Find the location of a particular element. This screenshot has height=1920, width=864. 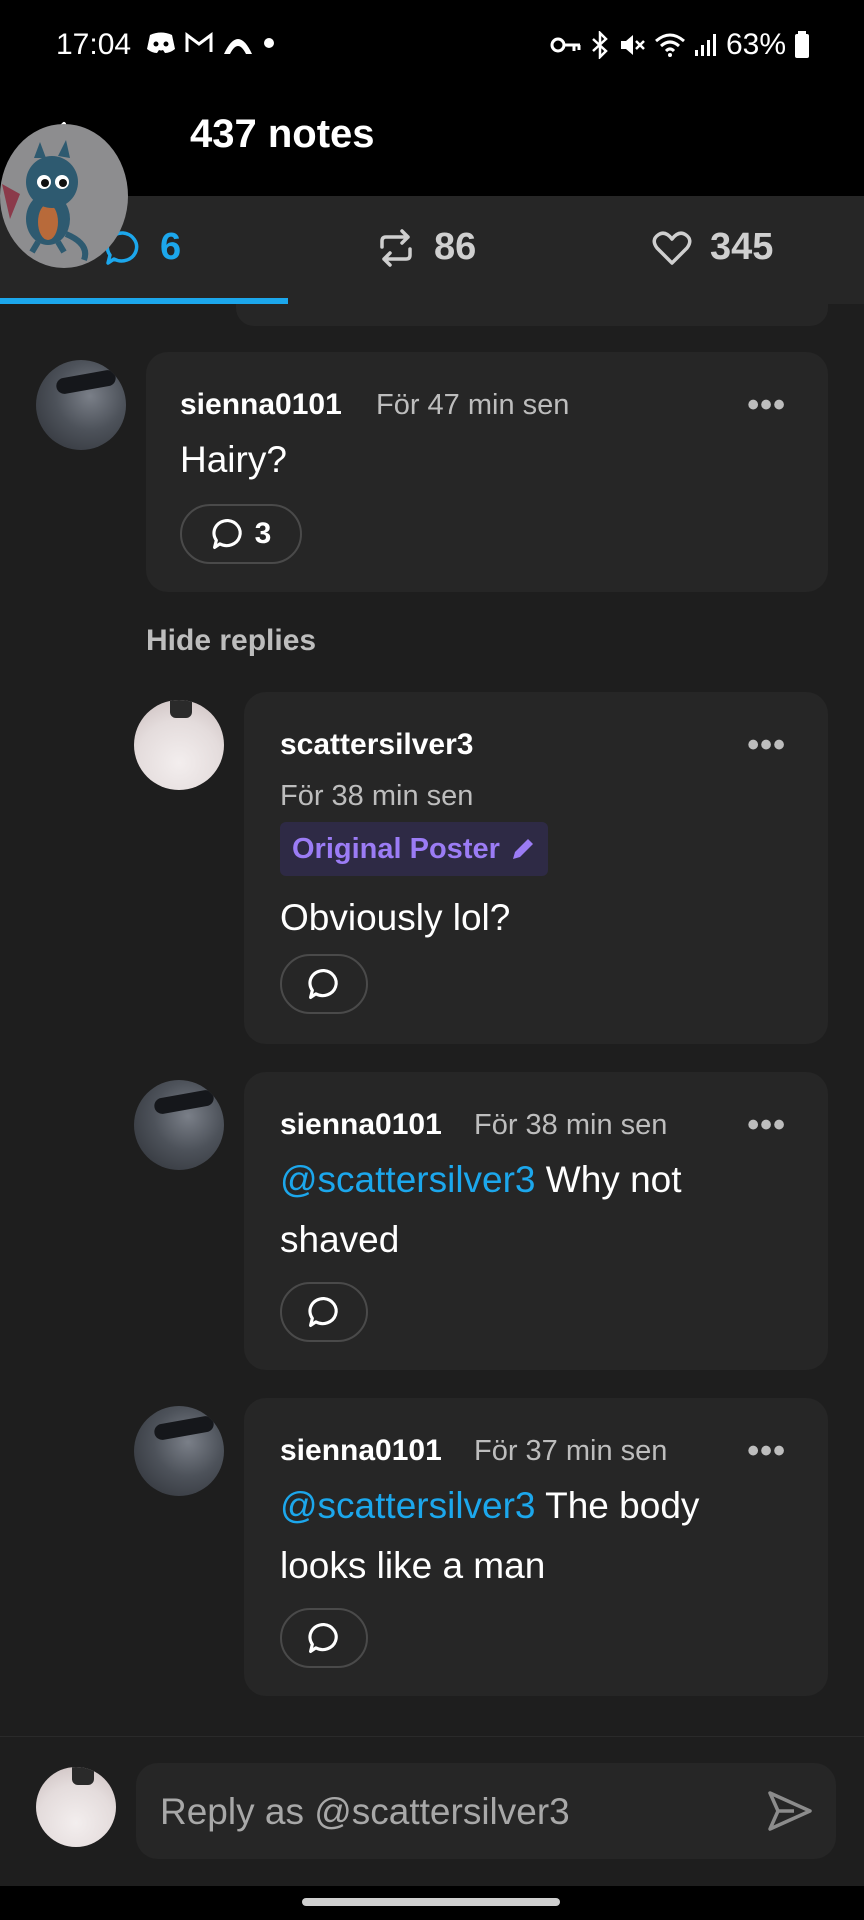

comment-card: sienna0101 För 47 min sen ••• Hairy? 3 is located at coordinates (487, 472).